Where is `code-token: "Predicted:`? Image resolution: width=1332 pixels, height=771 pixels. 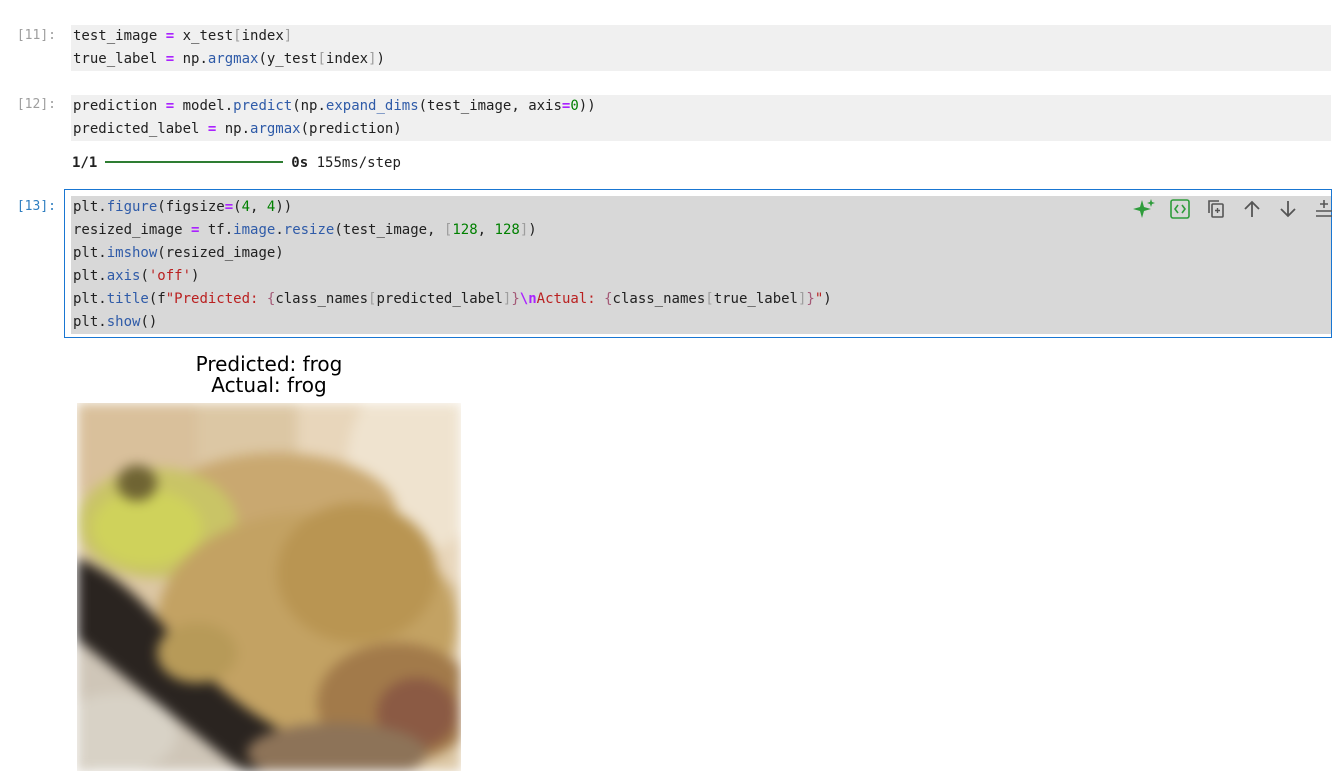
code-token: "Predicted: is located at coordinates (216, 299).